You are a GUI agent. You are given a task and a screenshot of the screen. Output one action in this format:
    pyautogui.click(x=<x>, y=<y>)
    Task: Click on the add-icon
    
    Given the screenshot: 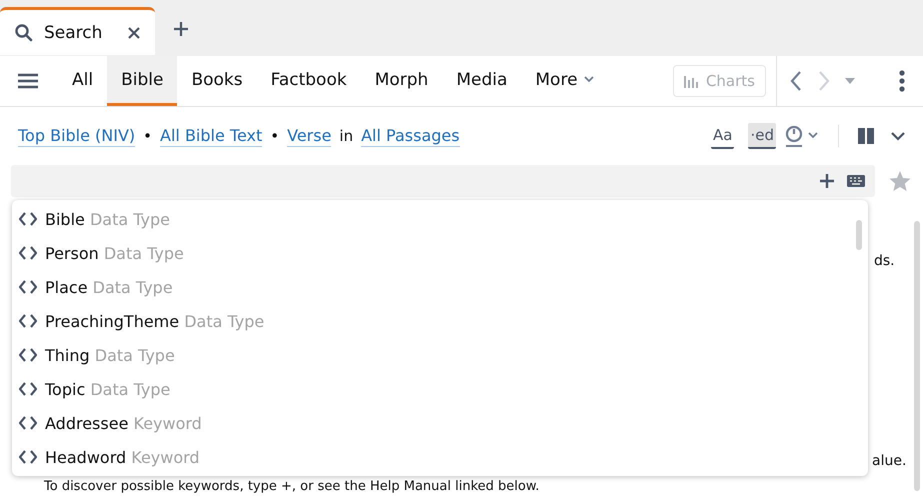 What is the action you would take?
    pyautogui.click(x=827, y=181)
    